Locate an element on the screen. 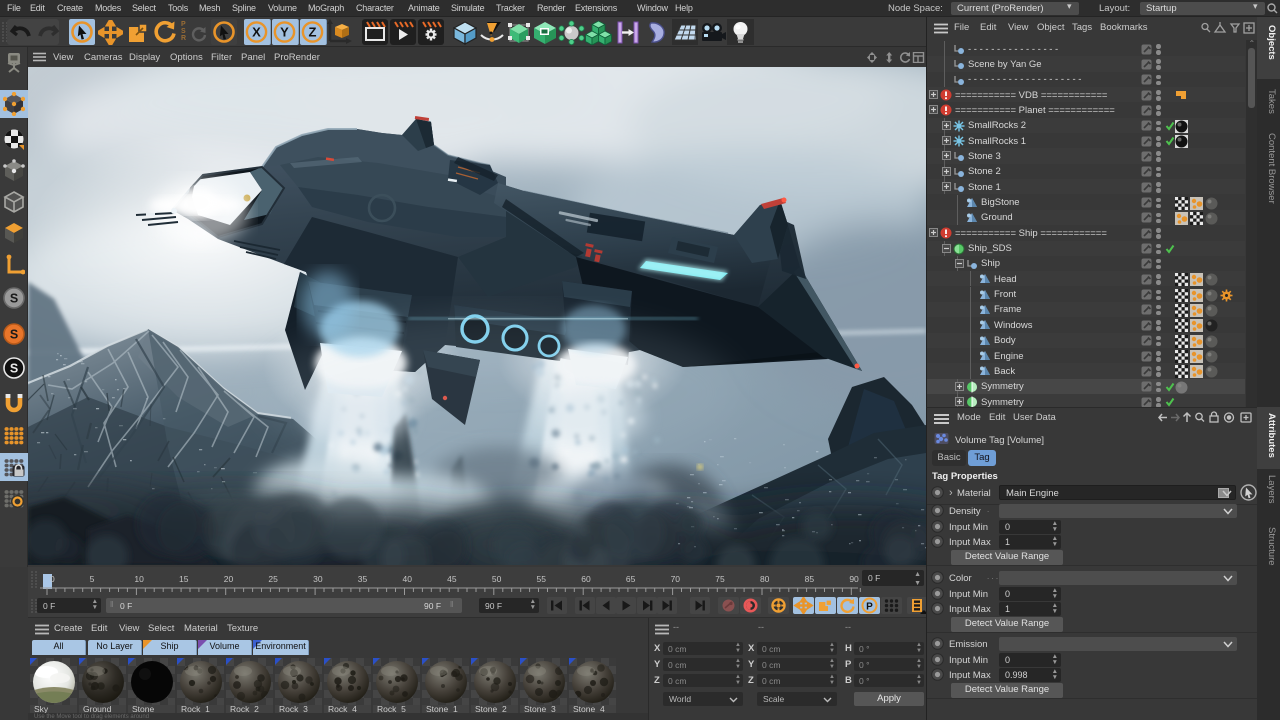 The height and width of the screenshot is (720, 1280). svg-text: X is located at coordinates (256, 32).